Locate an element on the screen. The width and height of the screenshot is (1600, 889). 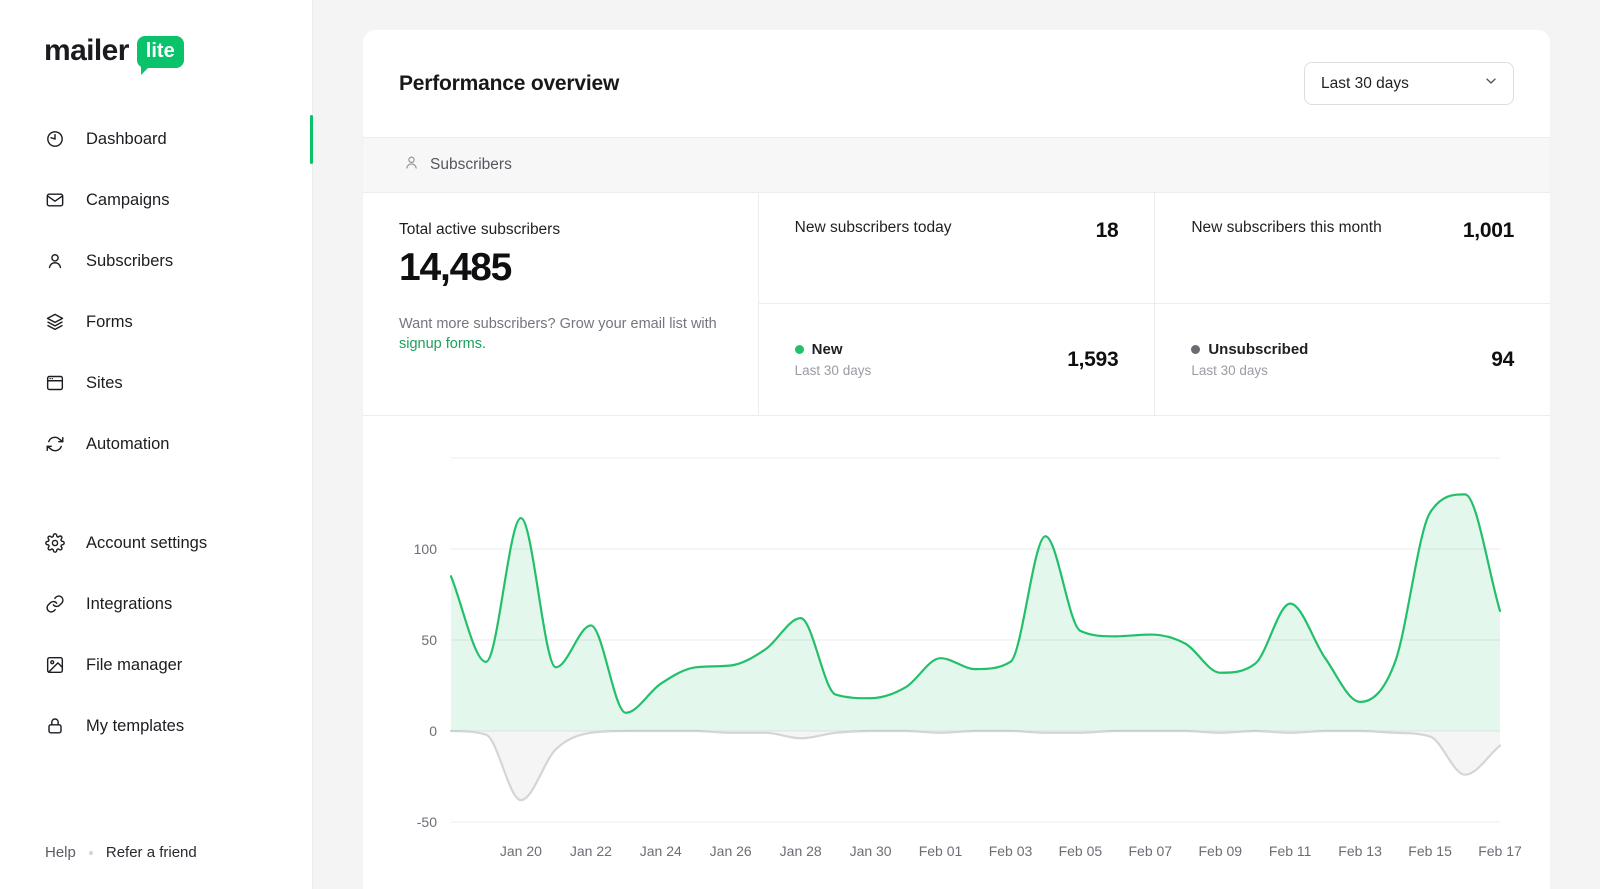
footer-separator-dot is located at coordinates (90, 852).